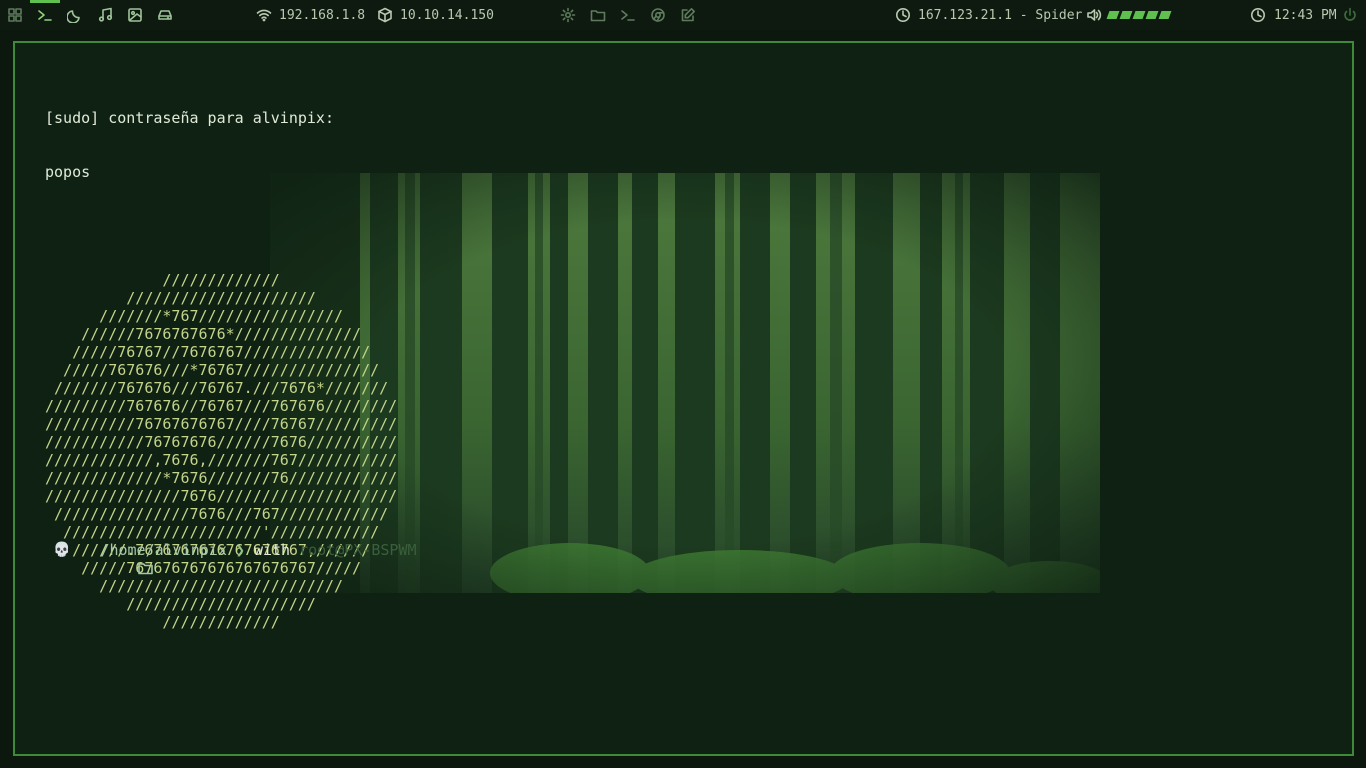 This screenshot has width=1366, height=768. I want to click on music-icon, so click(105, 15).